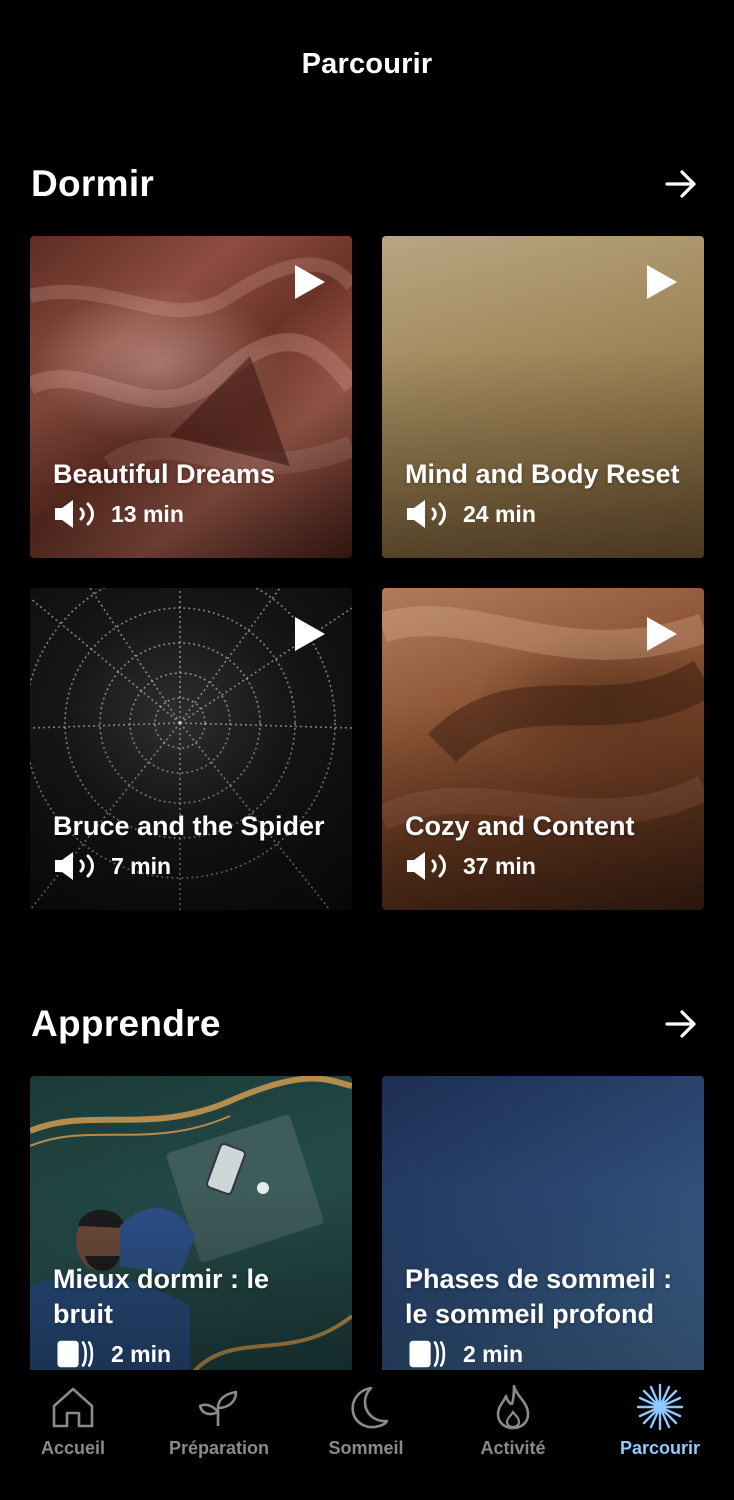 This screenshot has height=1500, width=734. Describe the element at coordinates (544, 514) in the screenshot. I see `card-meta: 24 min` at that location.